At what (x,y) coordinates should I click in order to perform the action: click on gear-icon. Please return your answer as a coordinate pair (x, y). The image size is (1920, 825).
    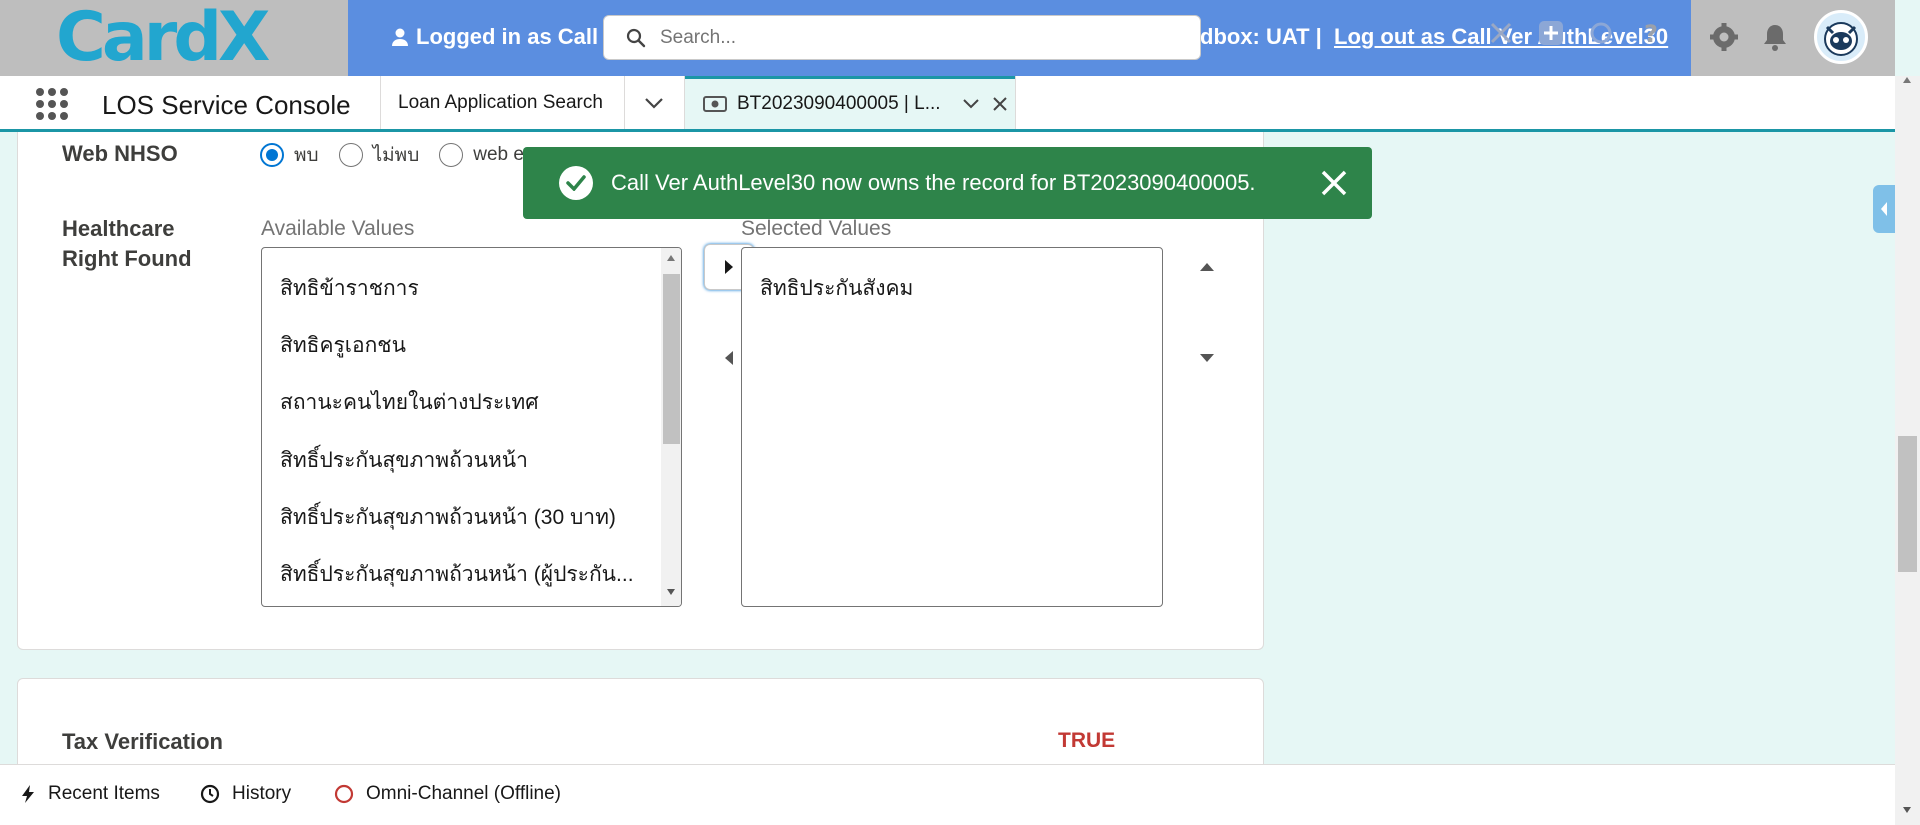
    Looking at the image, I should click on (1724, 39).